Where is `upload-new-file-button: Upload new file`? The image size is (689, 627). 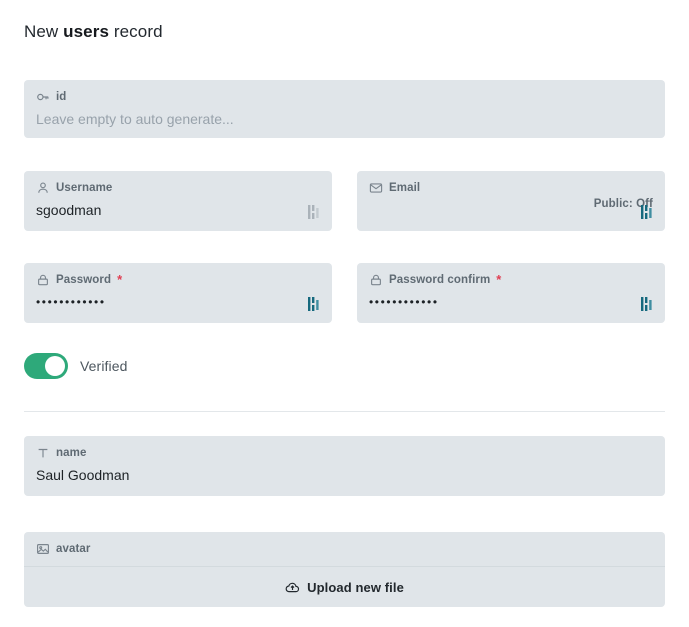 upload-new-file-button: Upload new file is located at coordinates (344, 587).